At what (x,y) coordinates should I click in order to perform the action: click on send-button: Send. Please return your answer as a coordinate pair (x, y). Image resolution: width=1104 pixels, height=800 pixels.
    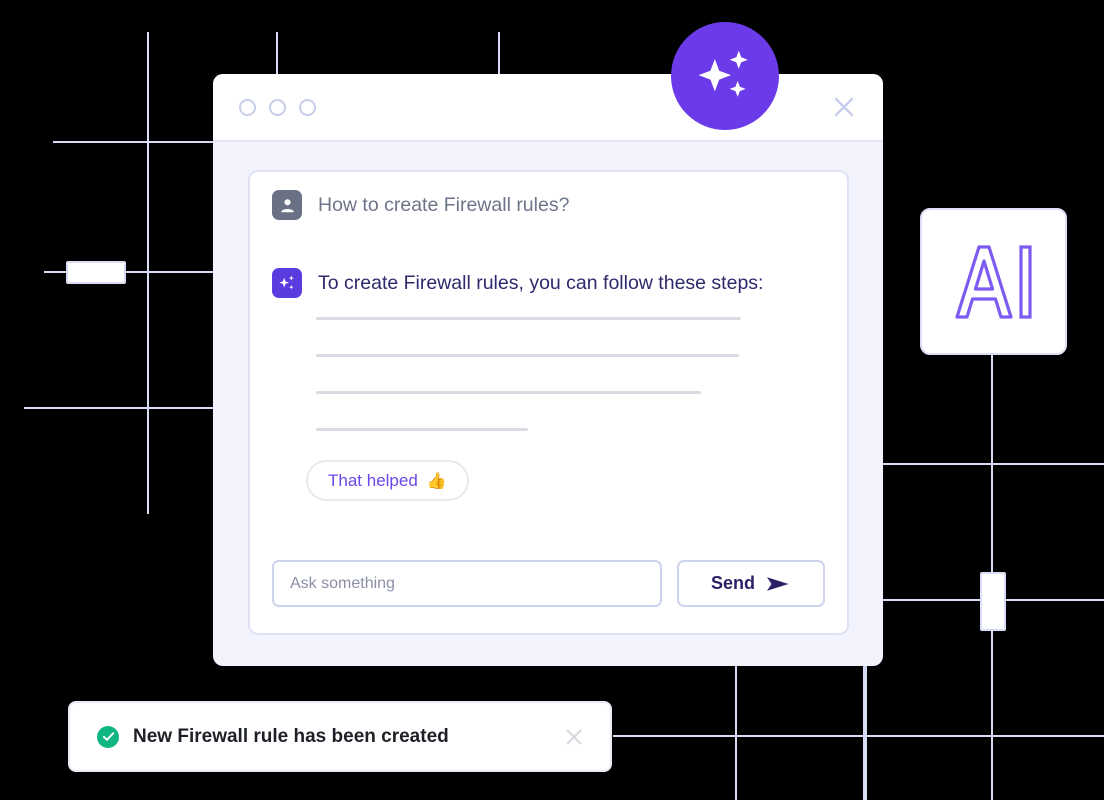
    Looking at the image, I should click on (751, 583).